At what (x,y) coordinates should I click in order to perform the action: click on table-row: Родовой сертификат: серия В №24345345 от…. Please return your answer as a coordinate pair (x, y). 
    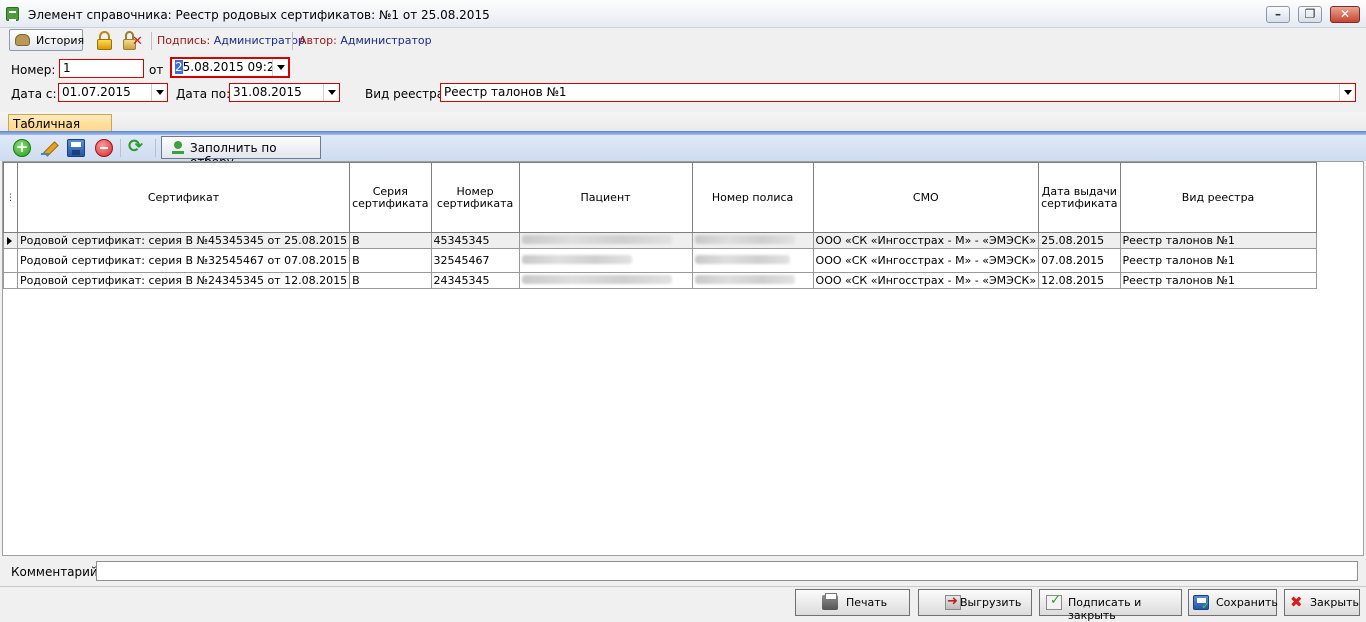
    Looking at the image, I should click on (660, 280).